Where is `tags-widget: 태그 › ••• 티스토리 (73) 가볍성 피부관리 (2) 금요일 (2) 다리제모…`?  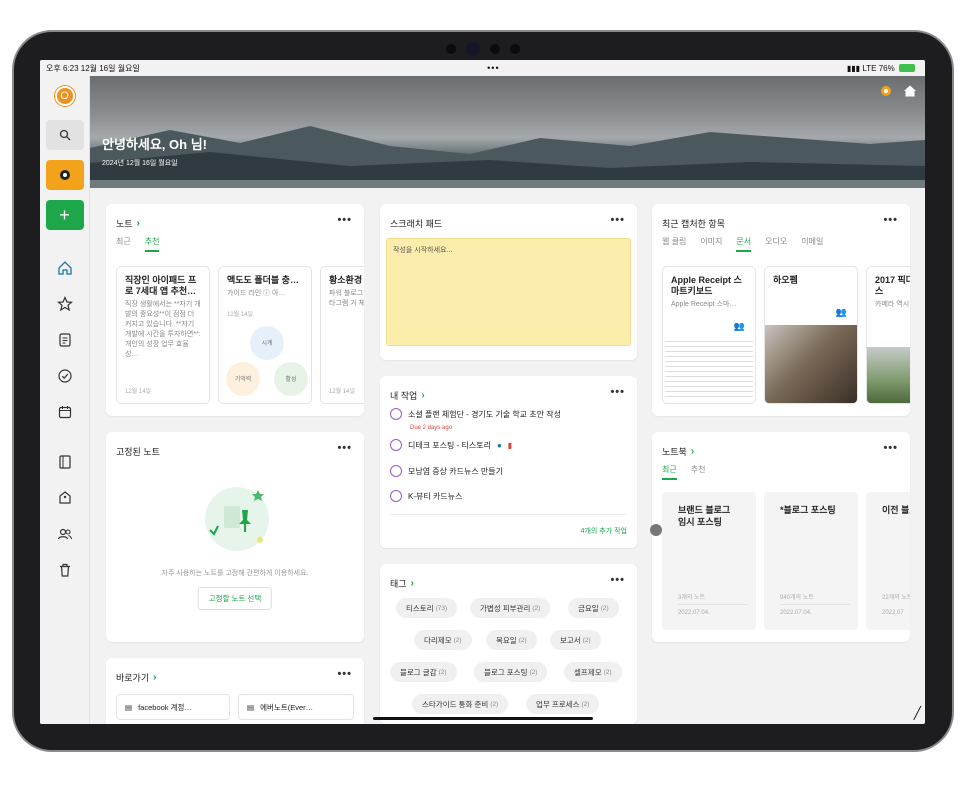
tags-widget: 태그 › ••• 티스토리 (73) 가볍성 피부관리 (2) 금요일 (2) 다리제모… is located at coordinates (508, 644).